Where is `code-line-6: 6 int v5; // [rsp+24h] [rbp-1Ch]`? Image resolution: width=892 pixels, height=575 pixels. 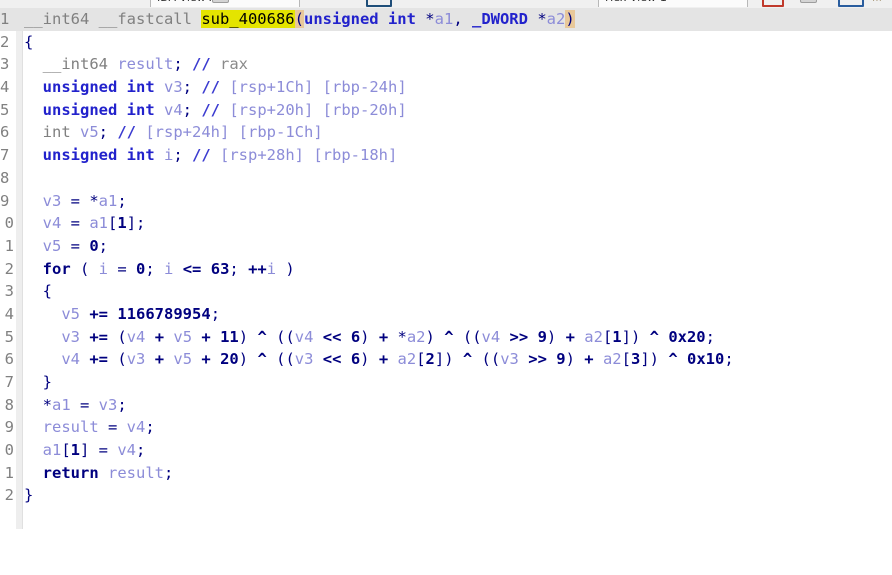
code-line-6: 6 int v5; // [rsp+24h] [rbp-1Ch] is located at coordinates (446, 132).